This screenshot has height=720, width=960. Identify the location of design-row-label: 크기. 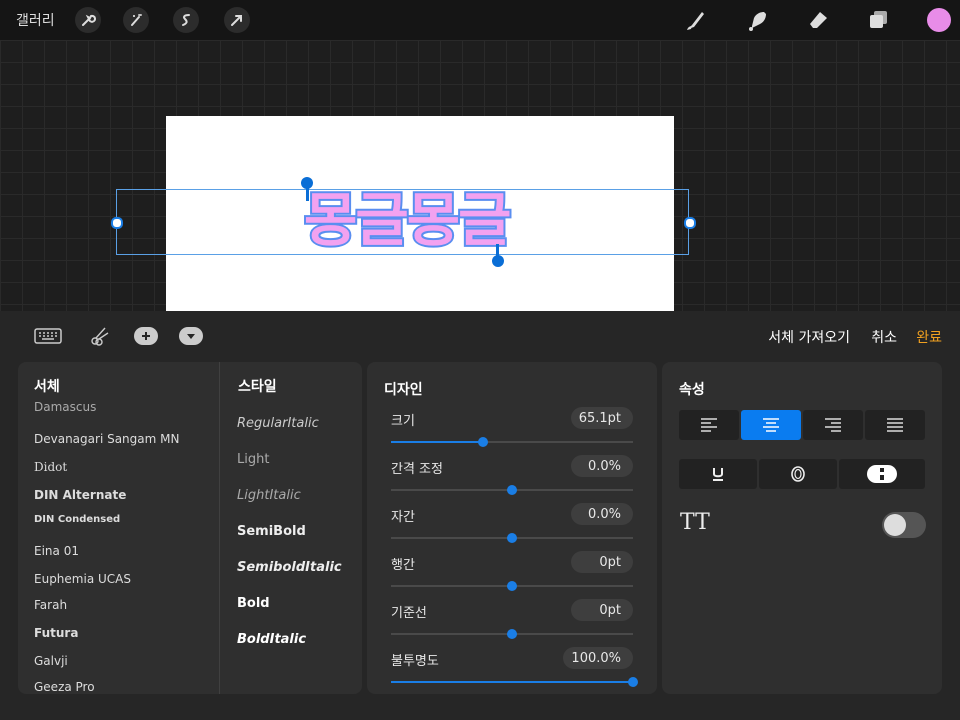
(403, 421).